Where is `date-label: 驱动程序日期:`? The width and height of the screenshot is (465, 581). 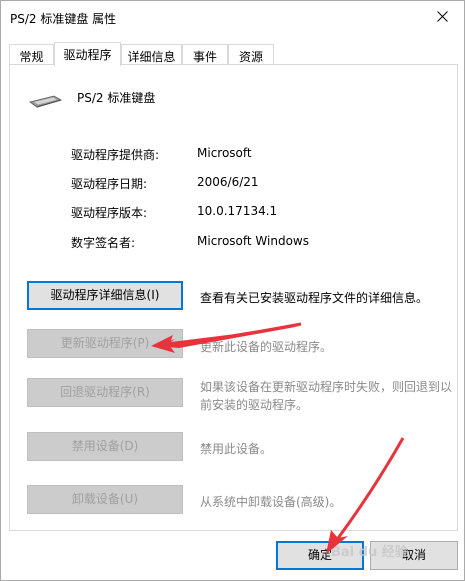 date-label: 驱动程序日期: is located at coordinates (109, 184).